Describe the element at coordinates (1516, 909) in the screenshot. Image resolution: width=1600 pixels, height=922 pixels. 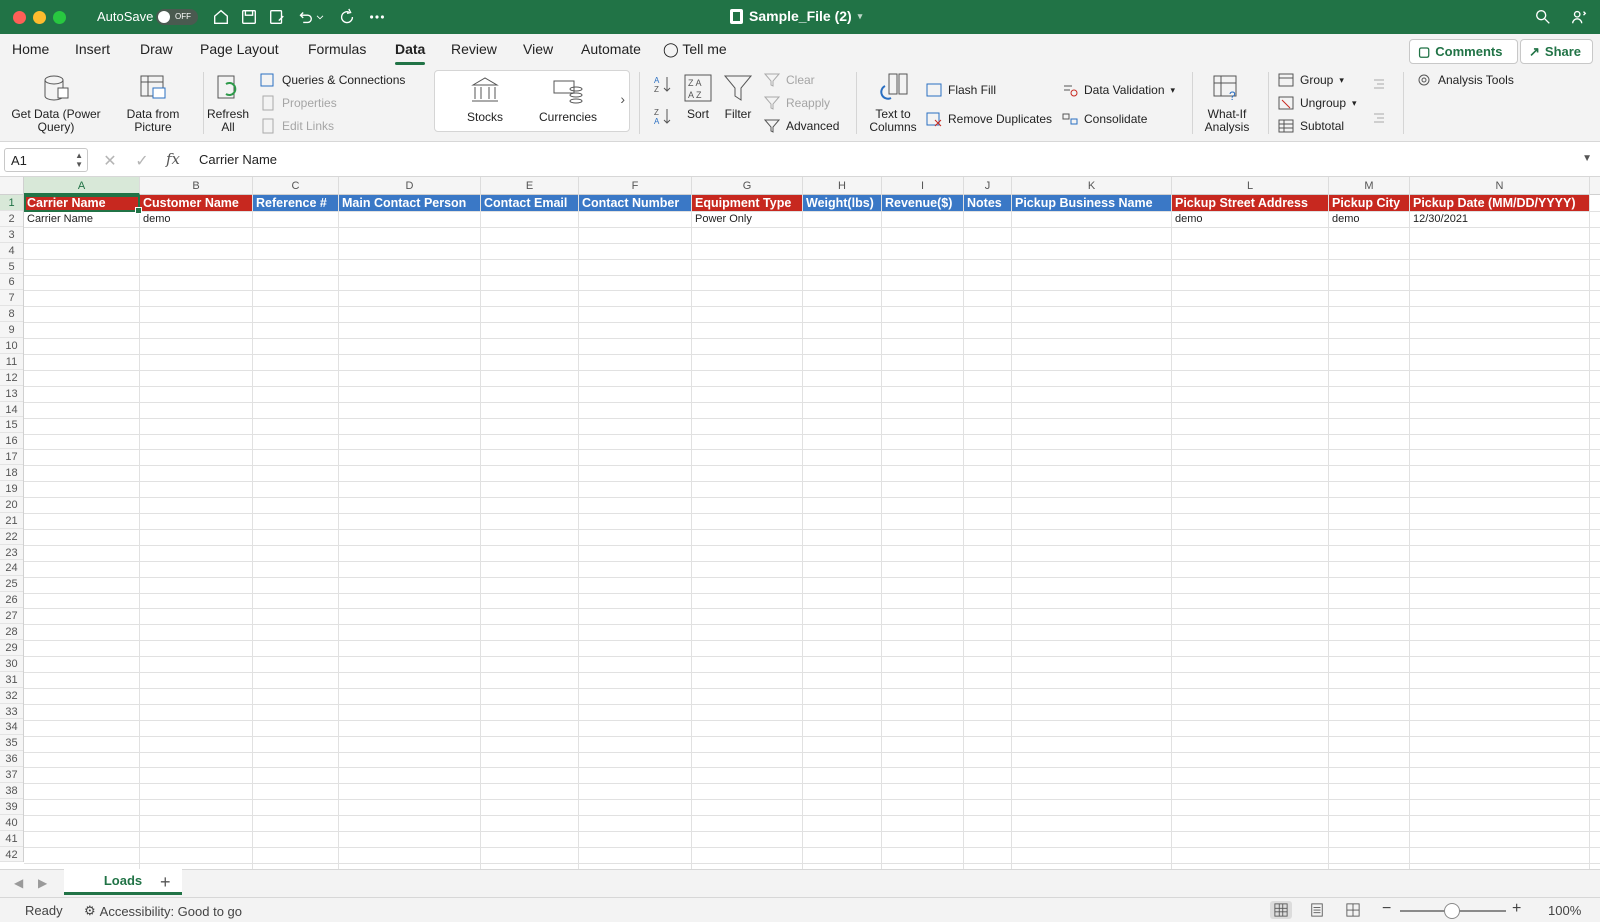
I see `zoom-in-icon: +` at that location.